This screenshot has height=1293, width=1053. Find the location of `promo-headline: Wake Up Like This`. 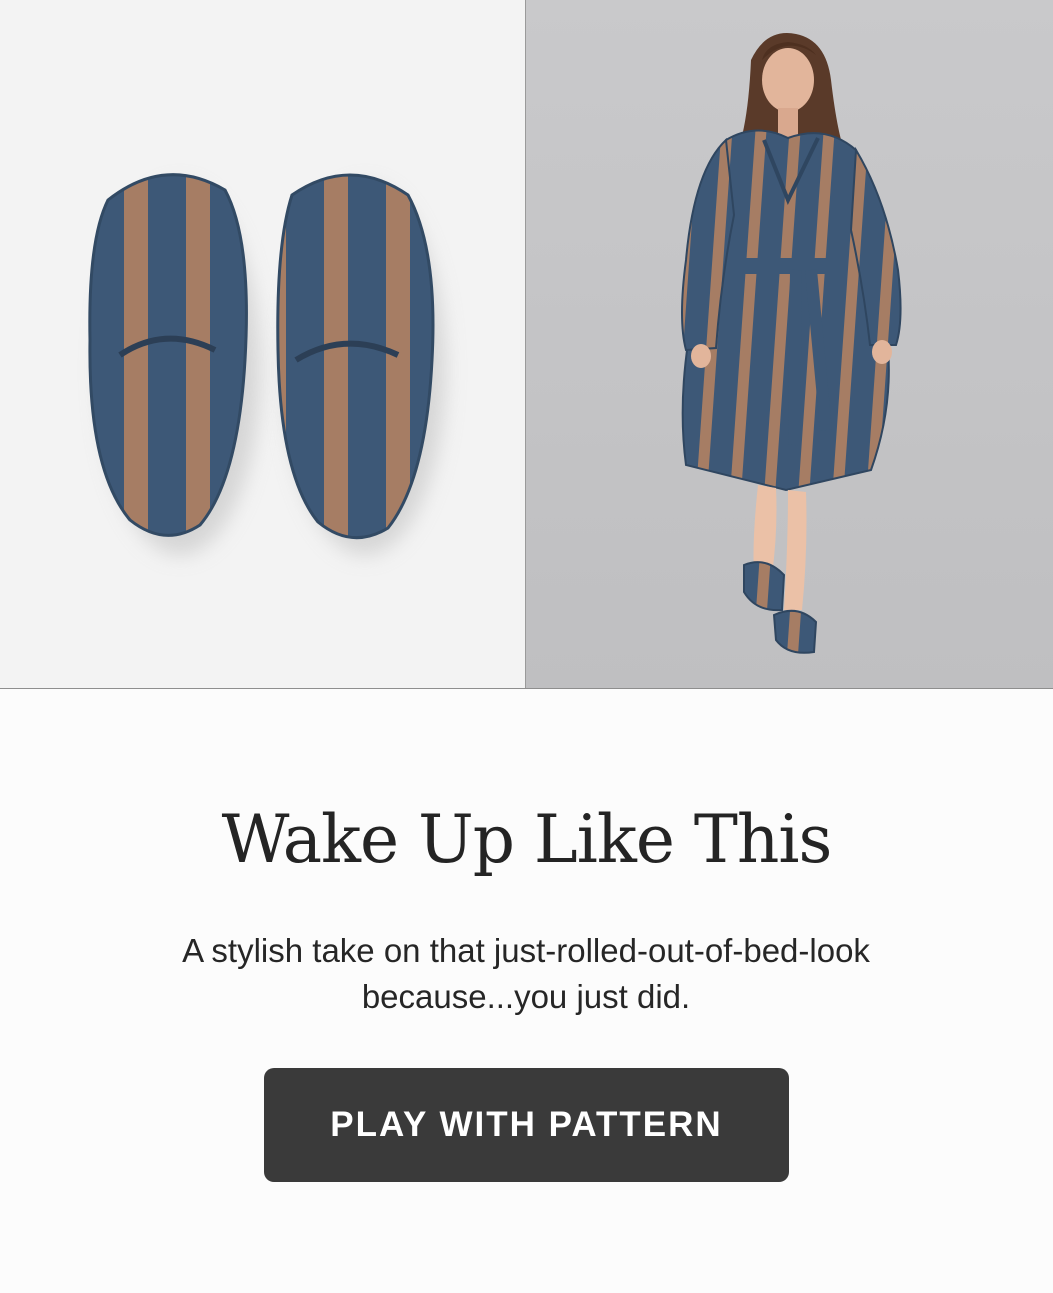

promo-headline: Wake Up Like This is located at coordinates (527, 839).